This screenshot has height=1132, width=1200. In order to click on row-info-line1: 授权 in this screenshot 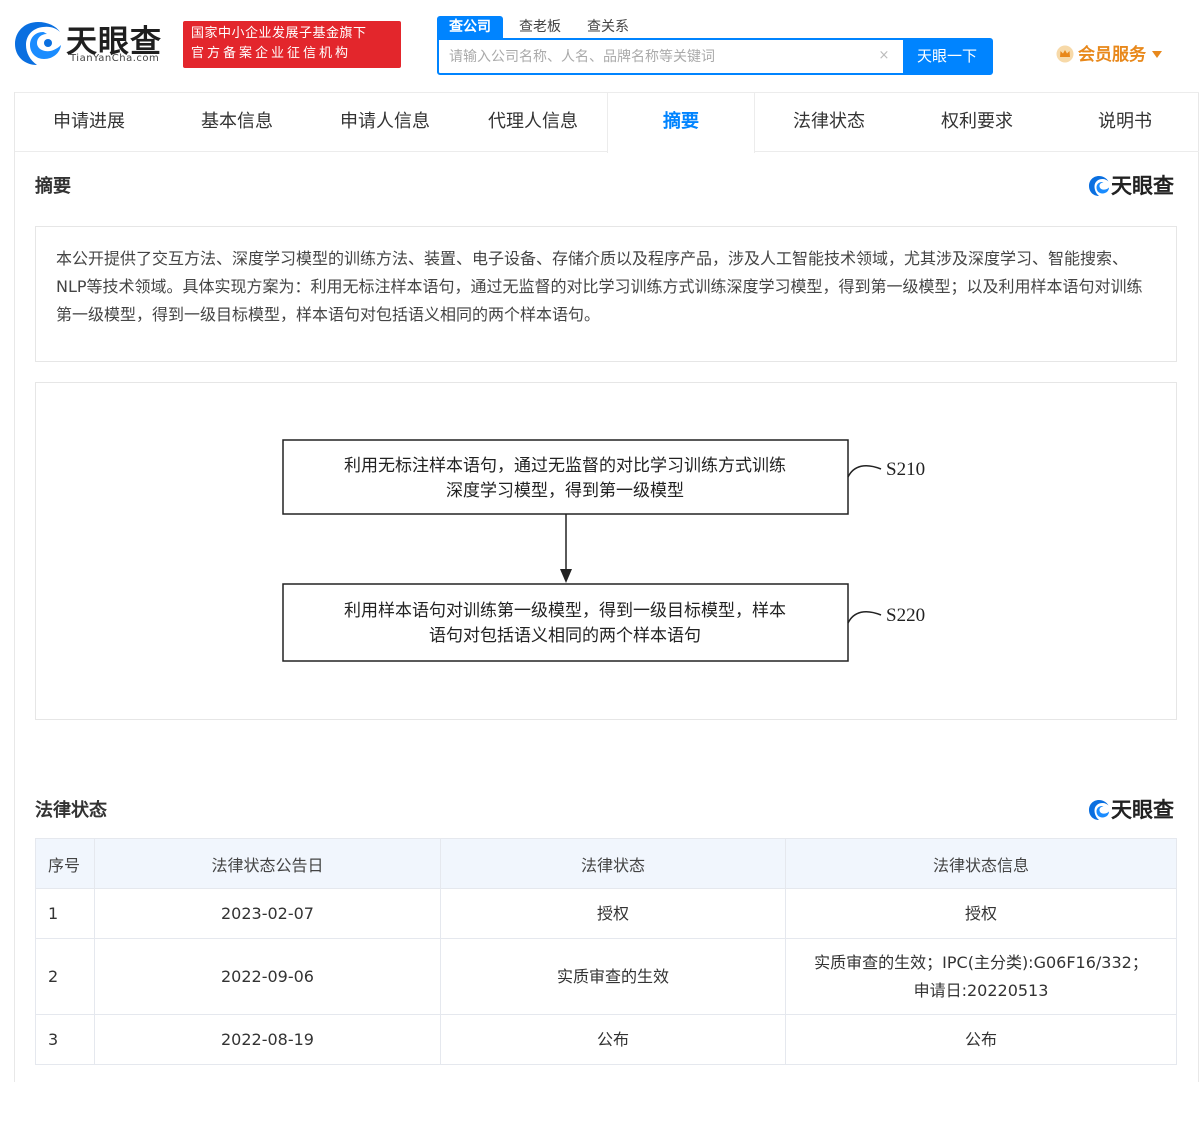, I will do `click(980, 913)`.